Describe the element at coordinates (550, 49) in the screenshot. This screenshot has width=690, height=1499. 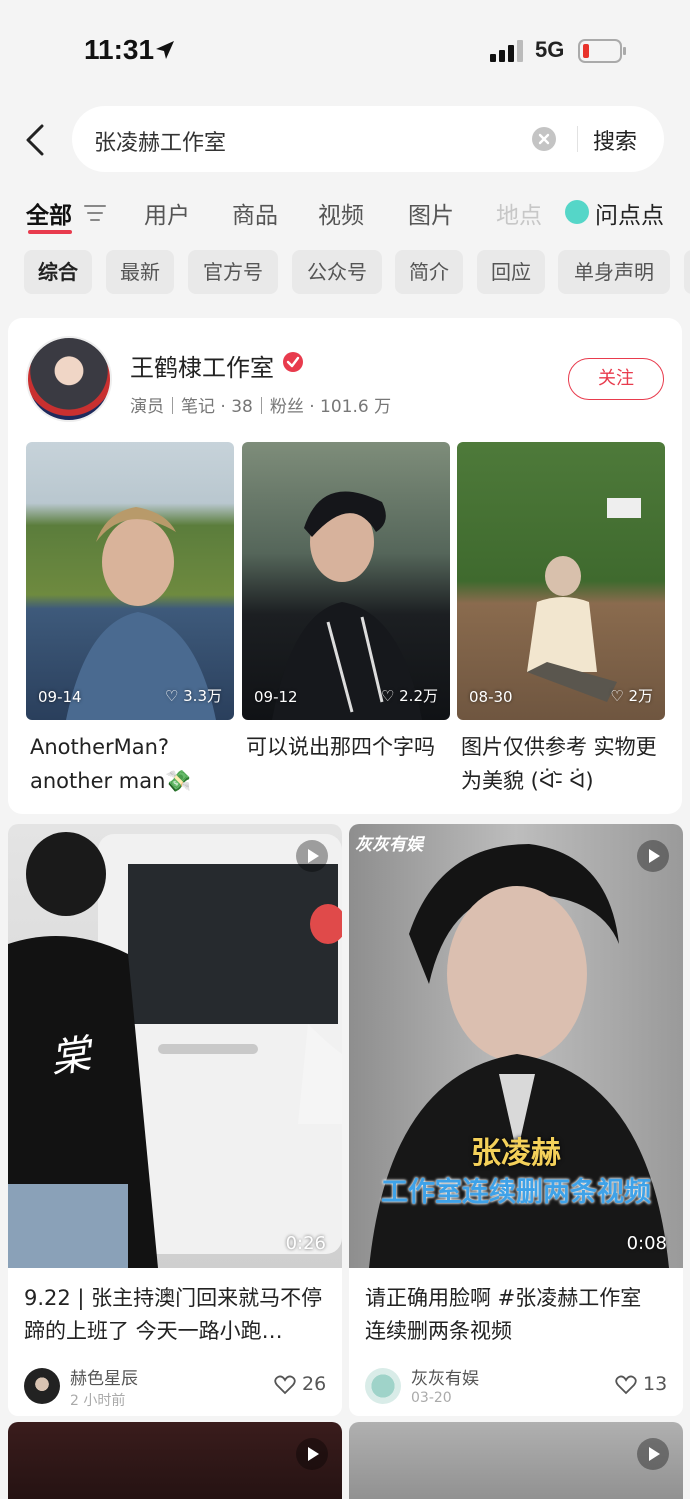
I see `network-type: 5G` at that location.